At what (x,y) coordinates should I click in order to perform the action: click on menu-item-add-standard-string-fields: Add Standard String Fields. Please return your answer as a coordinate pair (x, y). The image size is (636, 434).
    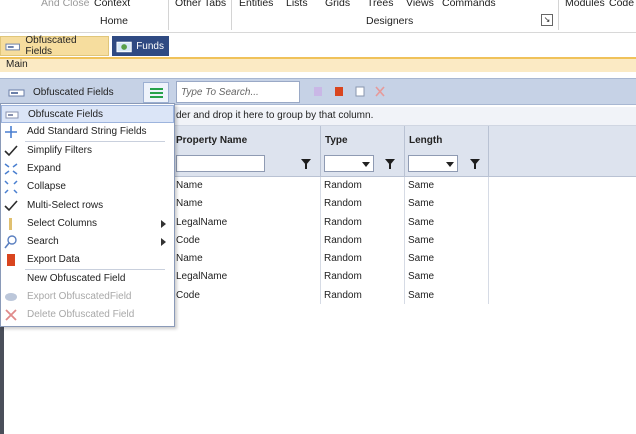
    Looking at the image, I should click on (87, 132).